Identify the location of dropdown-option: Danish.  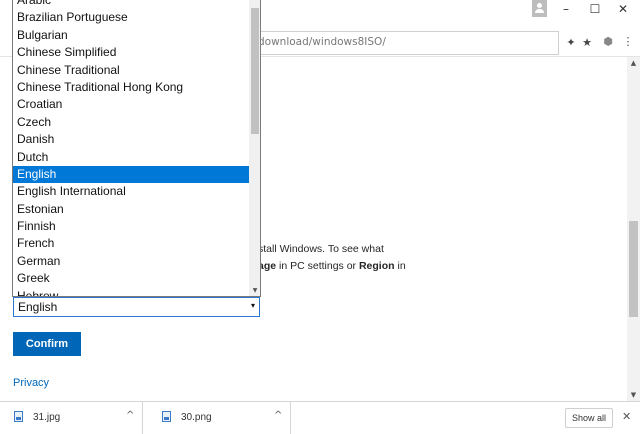
(131, 139).